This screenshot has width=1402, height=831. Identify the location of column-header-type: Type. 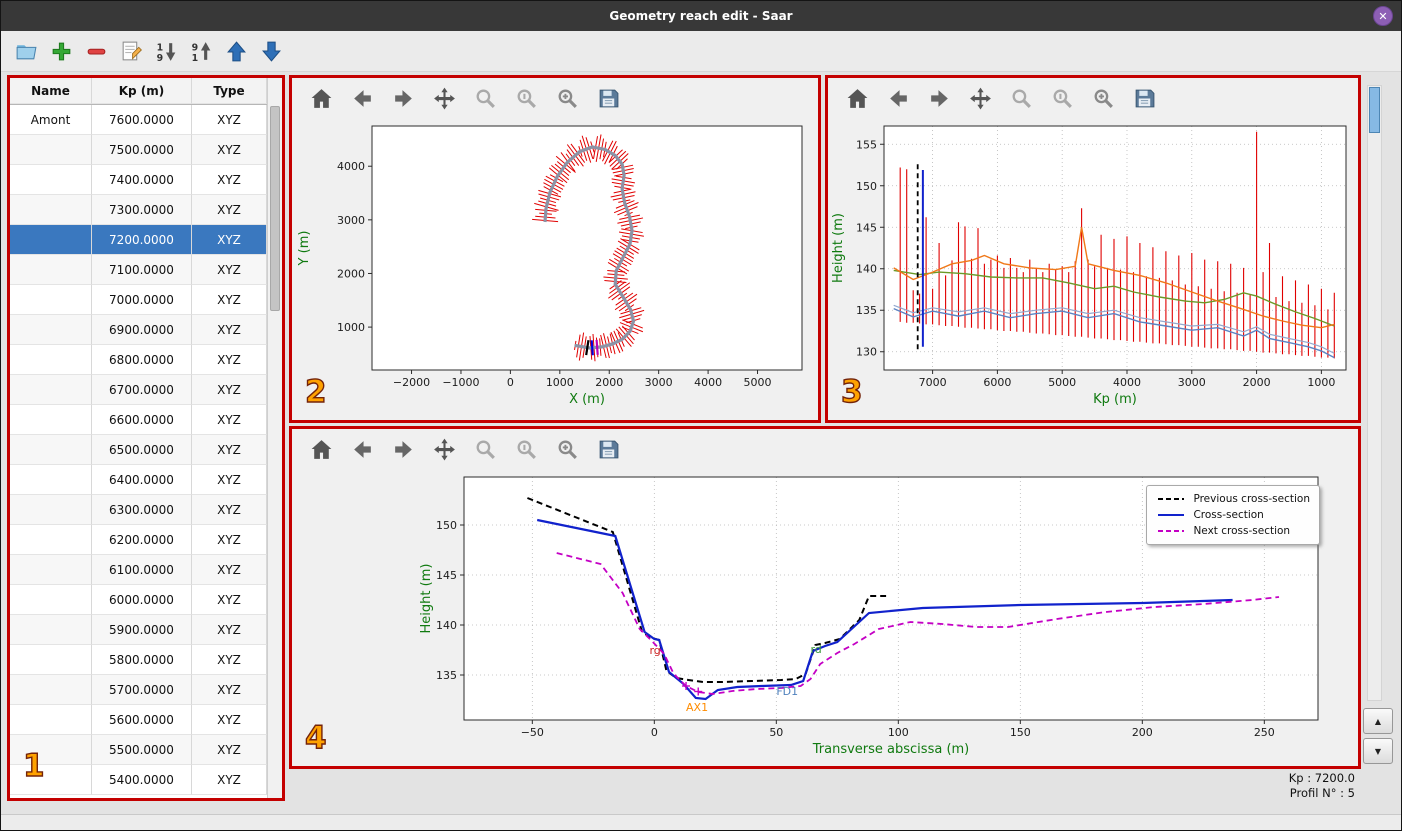
(229, 91).